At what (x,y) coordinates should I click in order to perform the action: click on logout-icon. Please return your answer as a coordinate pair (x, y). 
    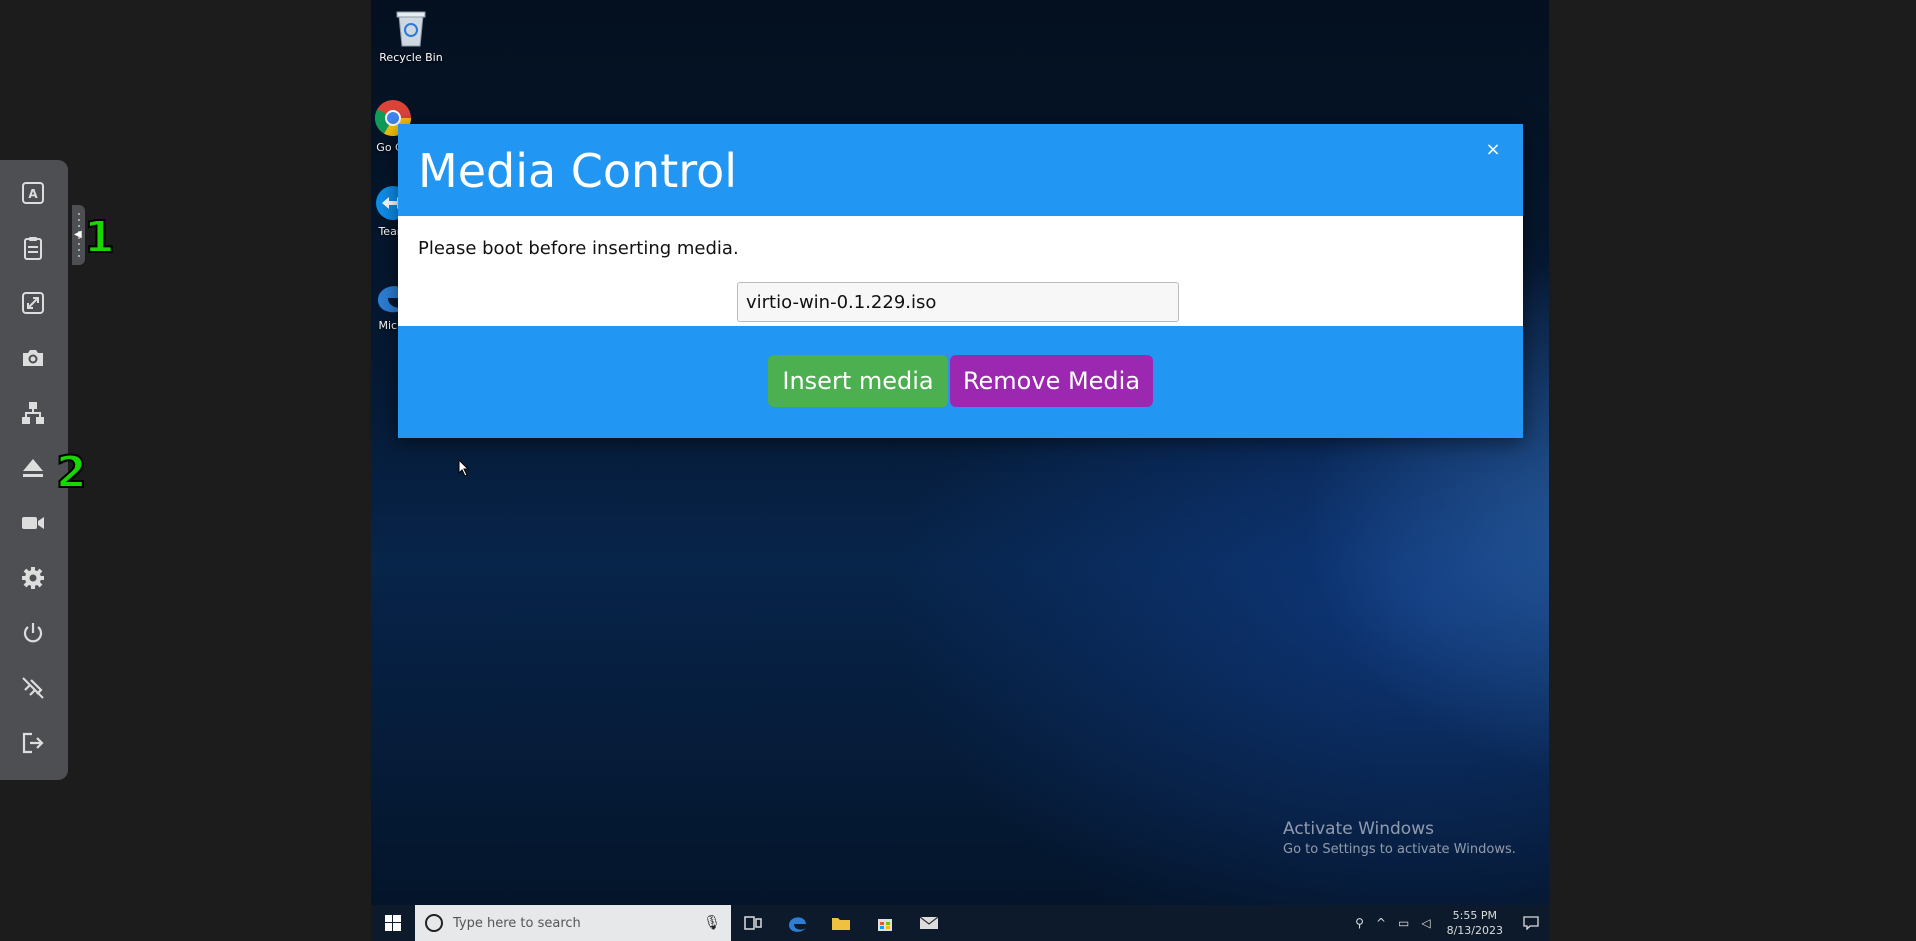
    Looking at the image, I should click on (33, 743).